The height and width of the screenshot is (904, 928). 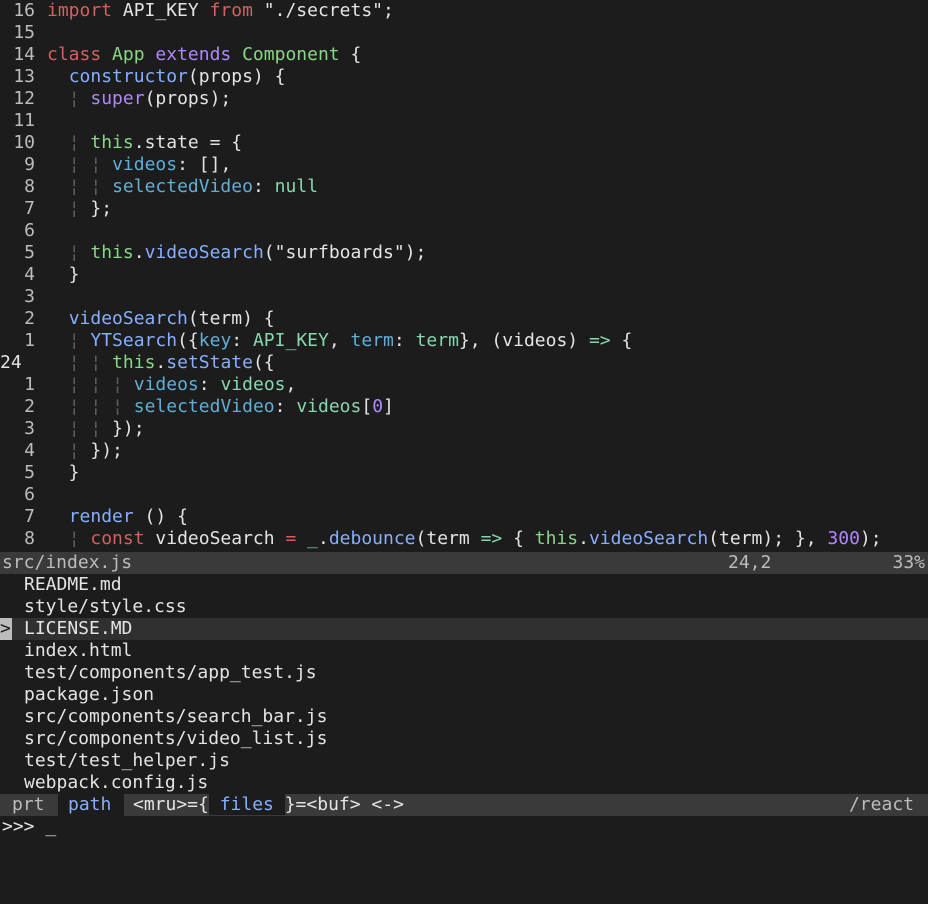 I want to click on ctrlp-file-item: test/components/app_test.js, so click(x=464, y=673).